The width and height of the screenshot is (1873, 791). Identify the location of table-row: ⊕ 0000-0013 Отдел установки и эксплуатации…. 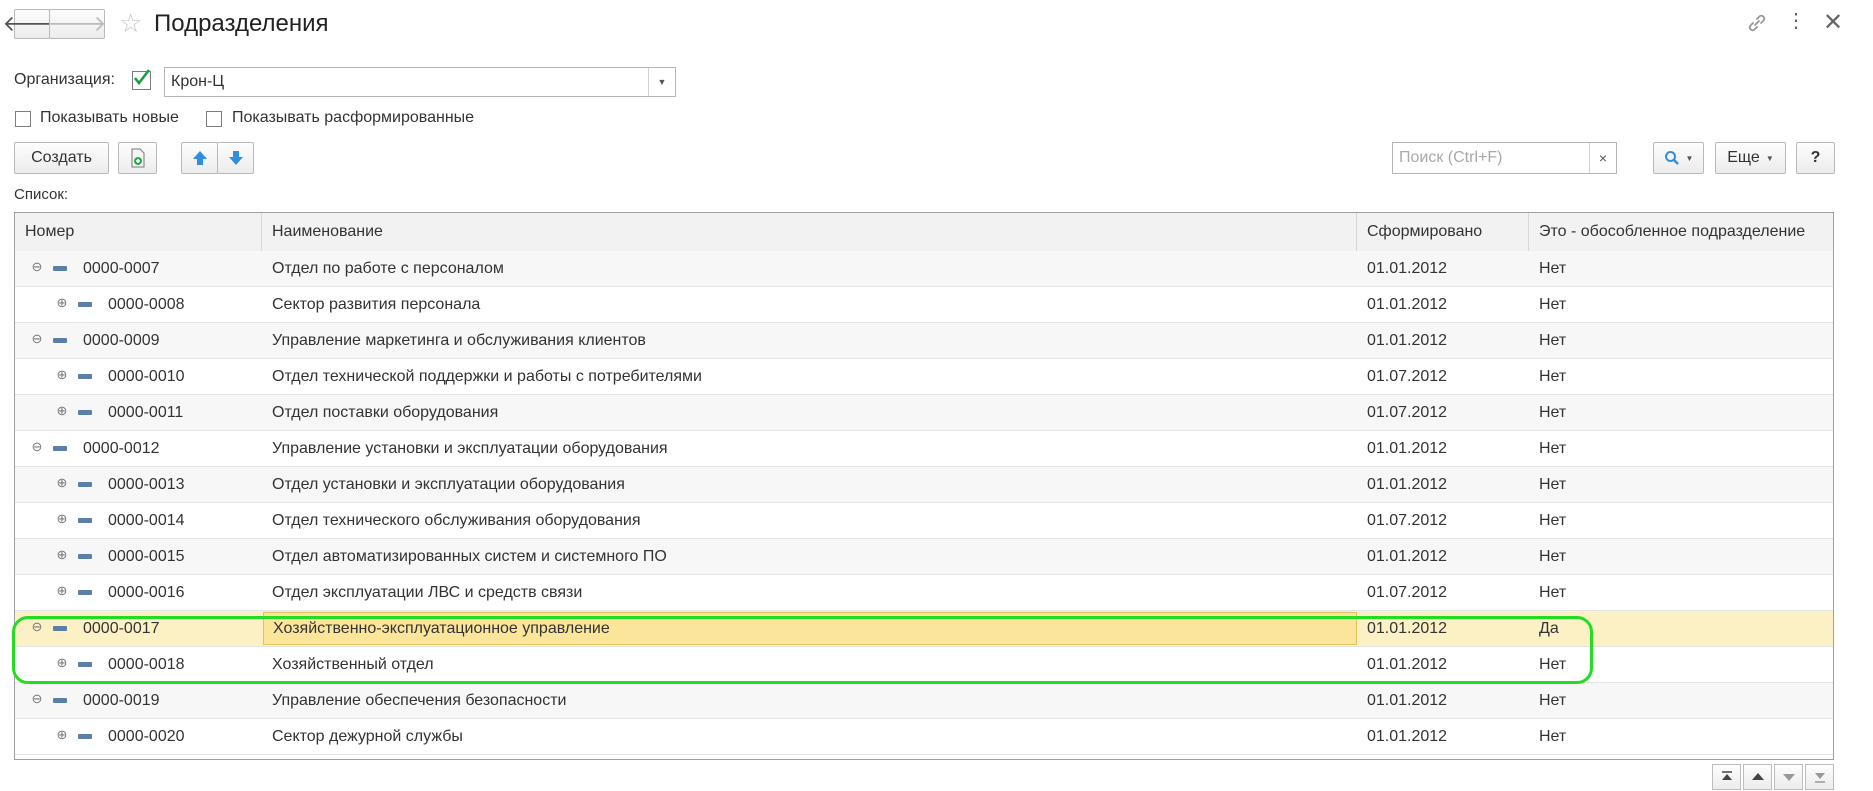
(924, 485).